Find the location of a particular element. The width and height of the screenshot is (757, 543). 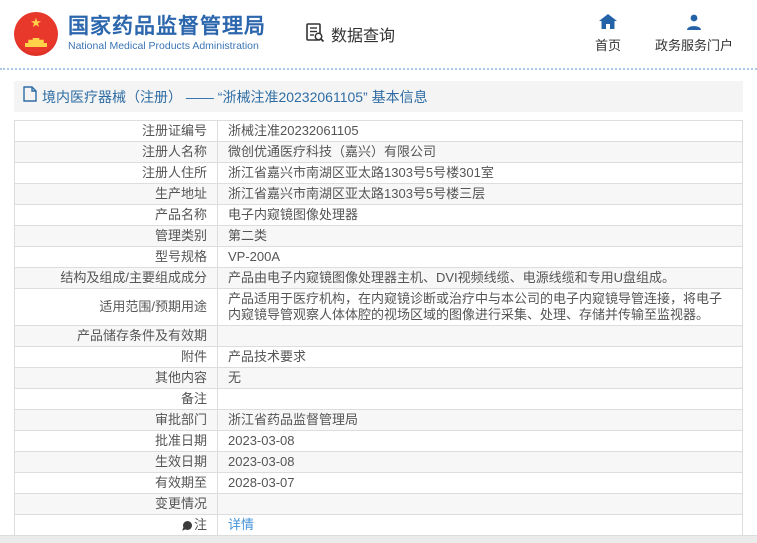

row-label: 审批部门 is located at coordinates (116, 420).